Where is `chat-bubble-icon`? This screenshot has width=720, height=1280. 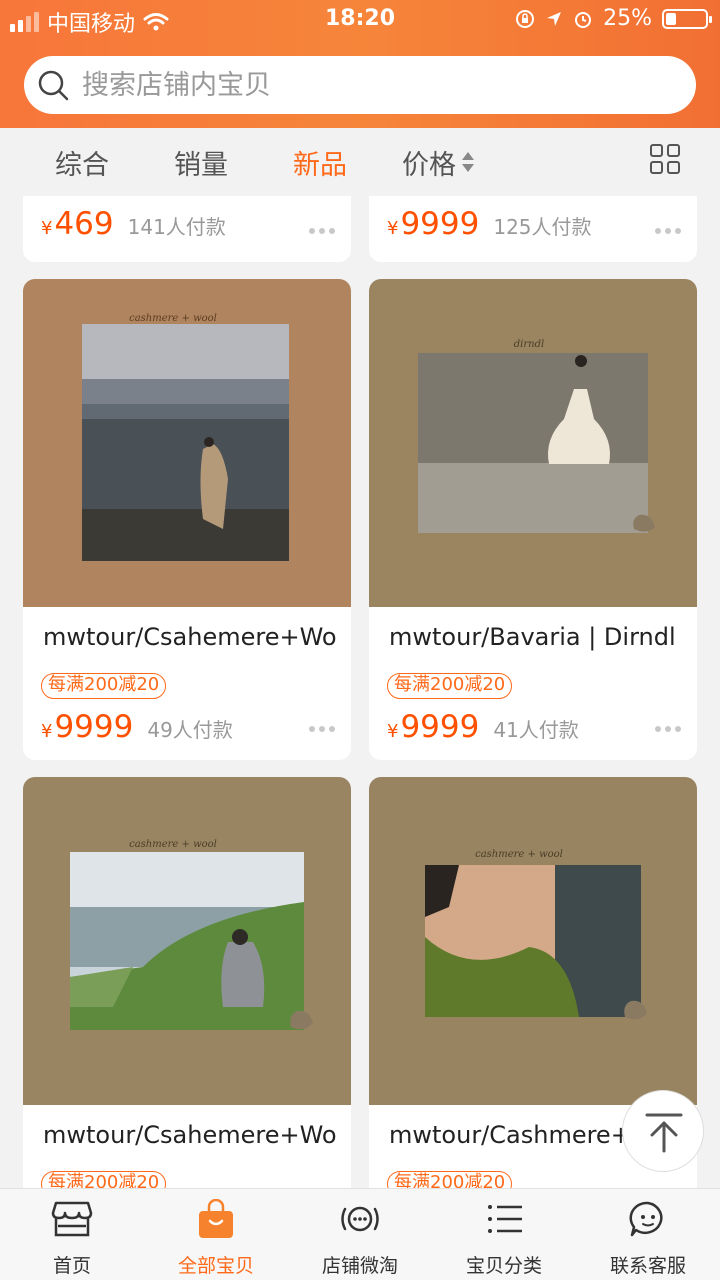 chat-bubble-icon is located at coordinates (646, 1219).